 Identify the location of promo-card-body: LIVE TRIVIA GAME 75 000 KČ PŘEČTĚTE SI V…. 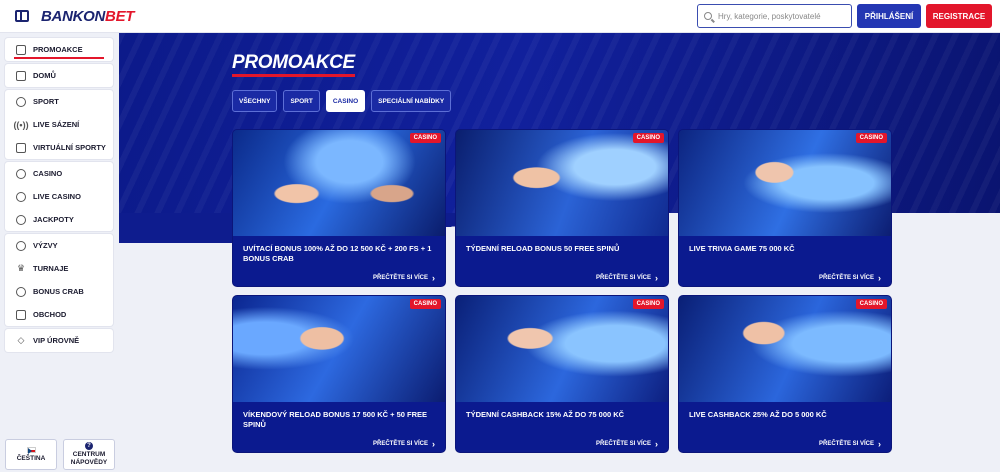
(785, 261).